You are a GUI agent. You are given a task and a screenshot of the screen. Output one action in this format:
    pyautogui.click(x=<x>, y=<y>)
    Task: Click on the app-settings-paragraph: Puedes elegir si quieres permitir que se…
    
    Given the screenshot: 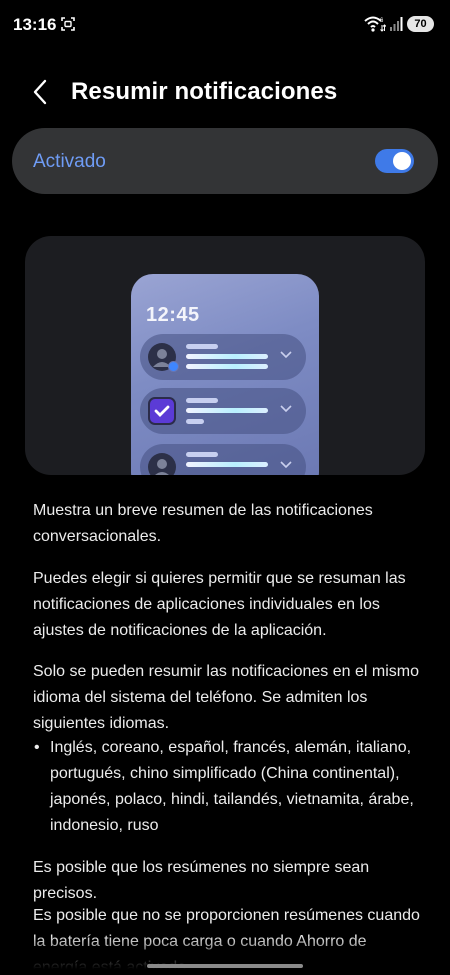 What is the action you would take?
    pyautogui.click(x=219, y=604)
    